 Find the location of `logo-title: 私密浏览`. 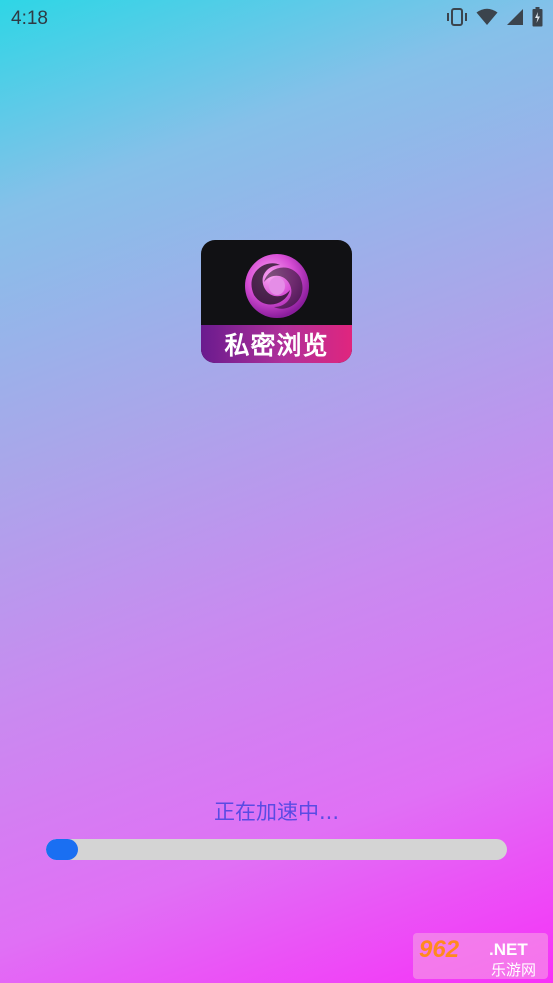

logo-title: 私密浏览 is located at coordinates (276, 345).